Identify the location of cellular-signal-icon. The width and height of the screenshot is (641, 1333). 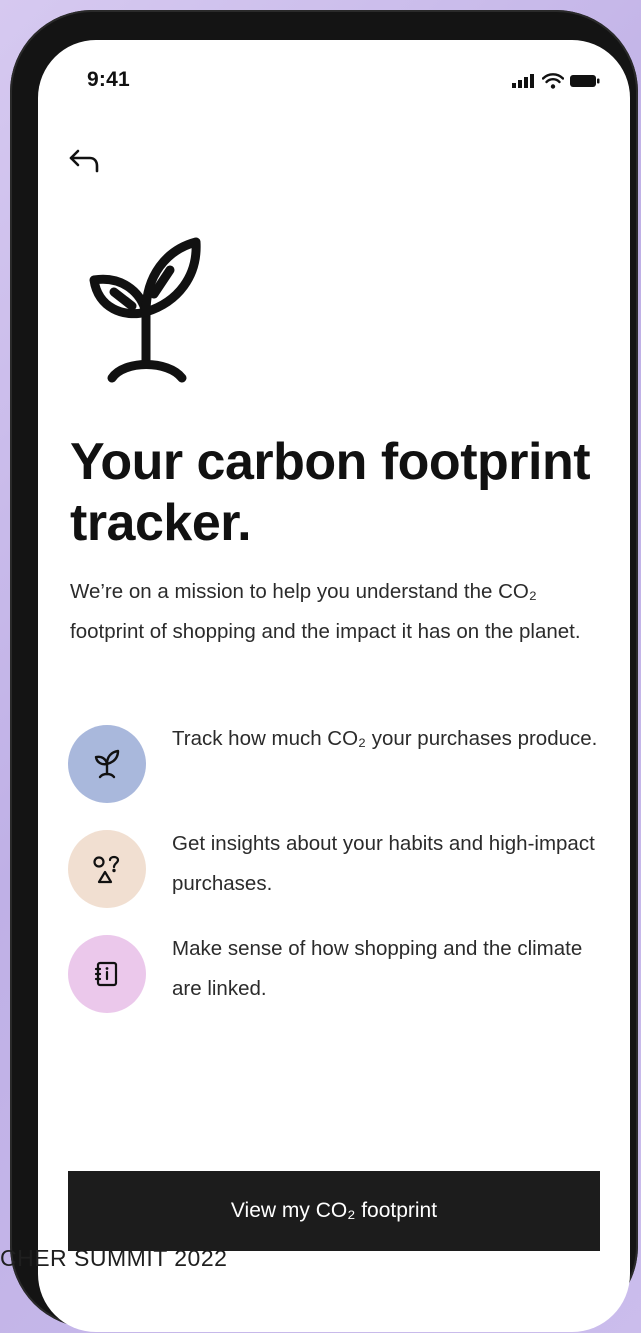
(523, 81).